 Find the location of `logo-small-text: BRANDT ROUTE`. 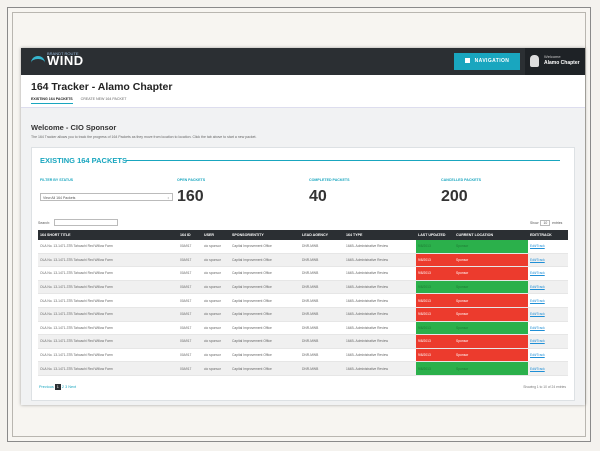

logo-small-text: BRANDT ROUTE is located at coordinates (63, 53).